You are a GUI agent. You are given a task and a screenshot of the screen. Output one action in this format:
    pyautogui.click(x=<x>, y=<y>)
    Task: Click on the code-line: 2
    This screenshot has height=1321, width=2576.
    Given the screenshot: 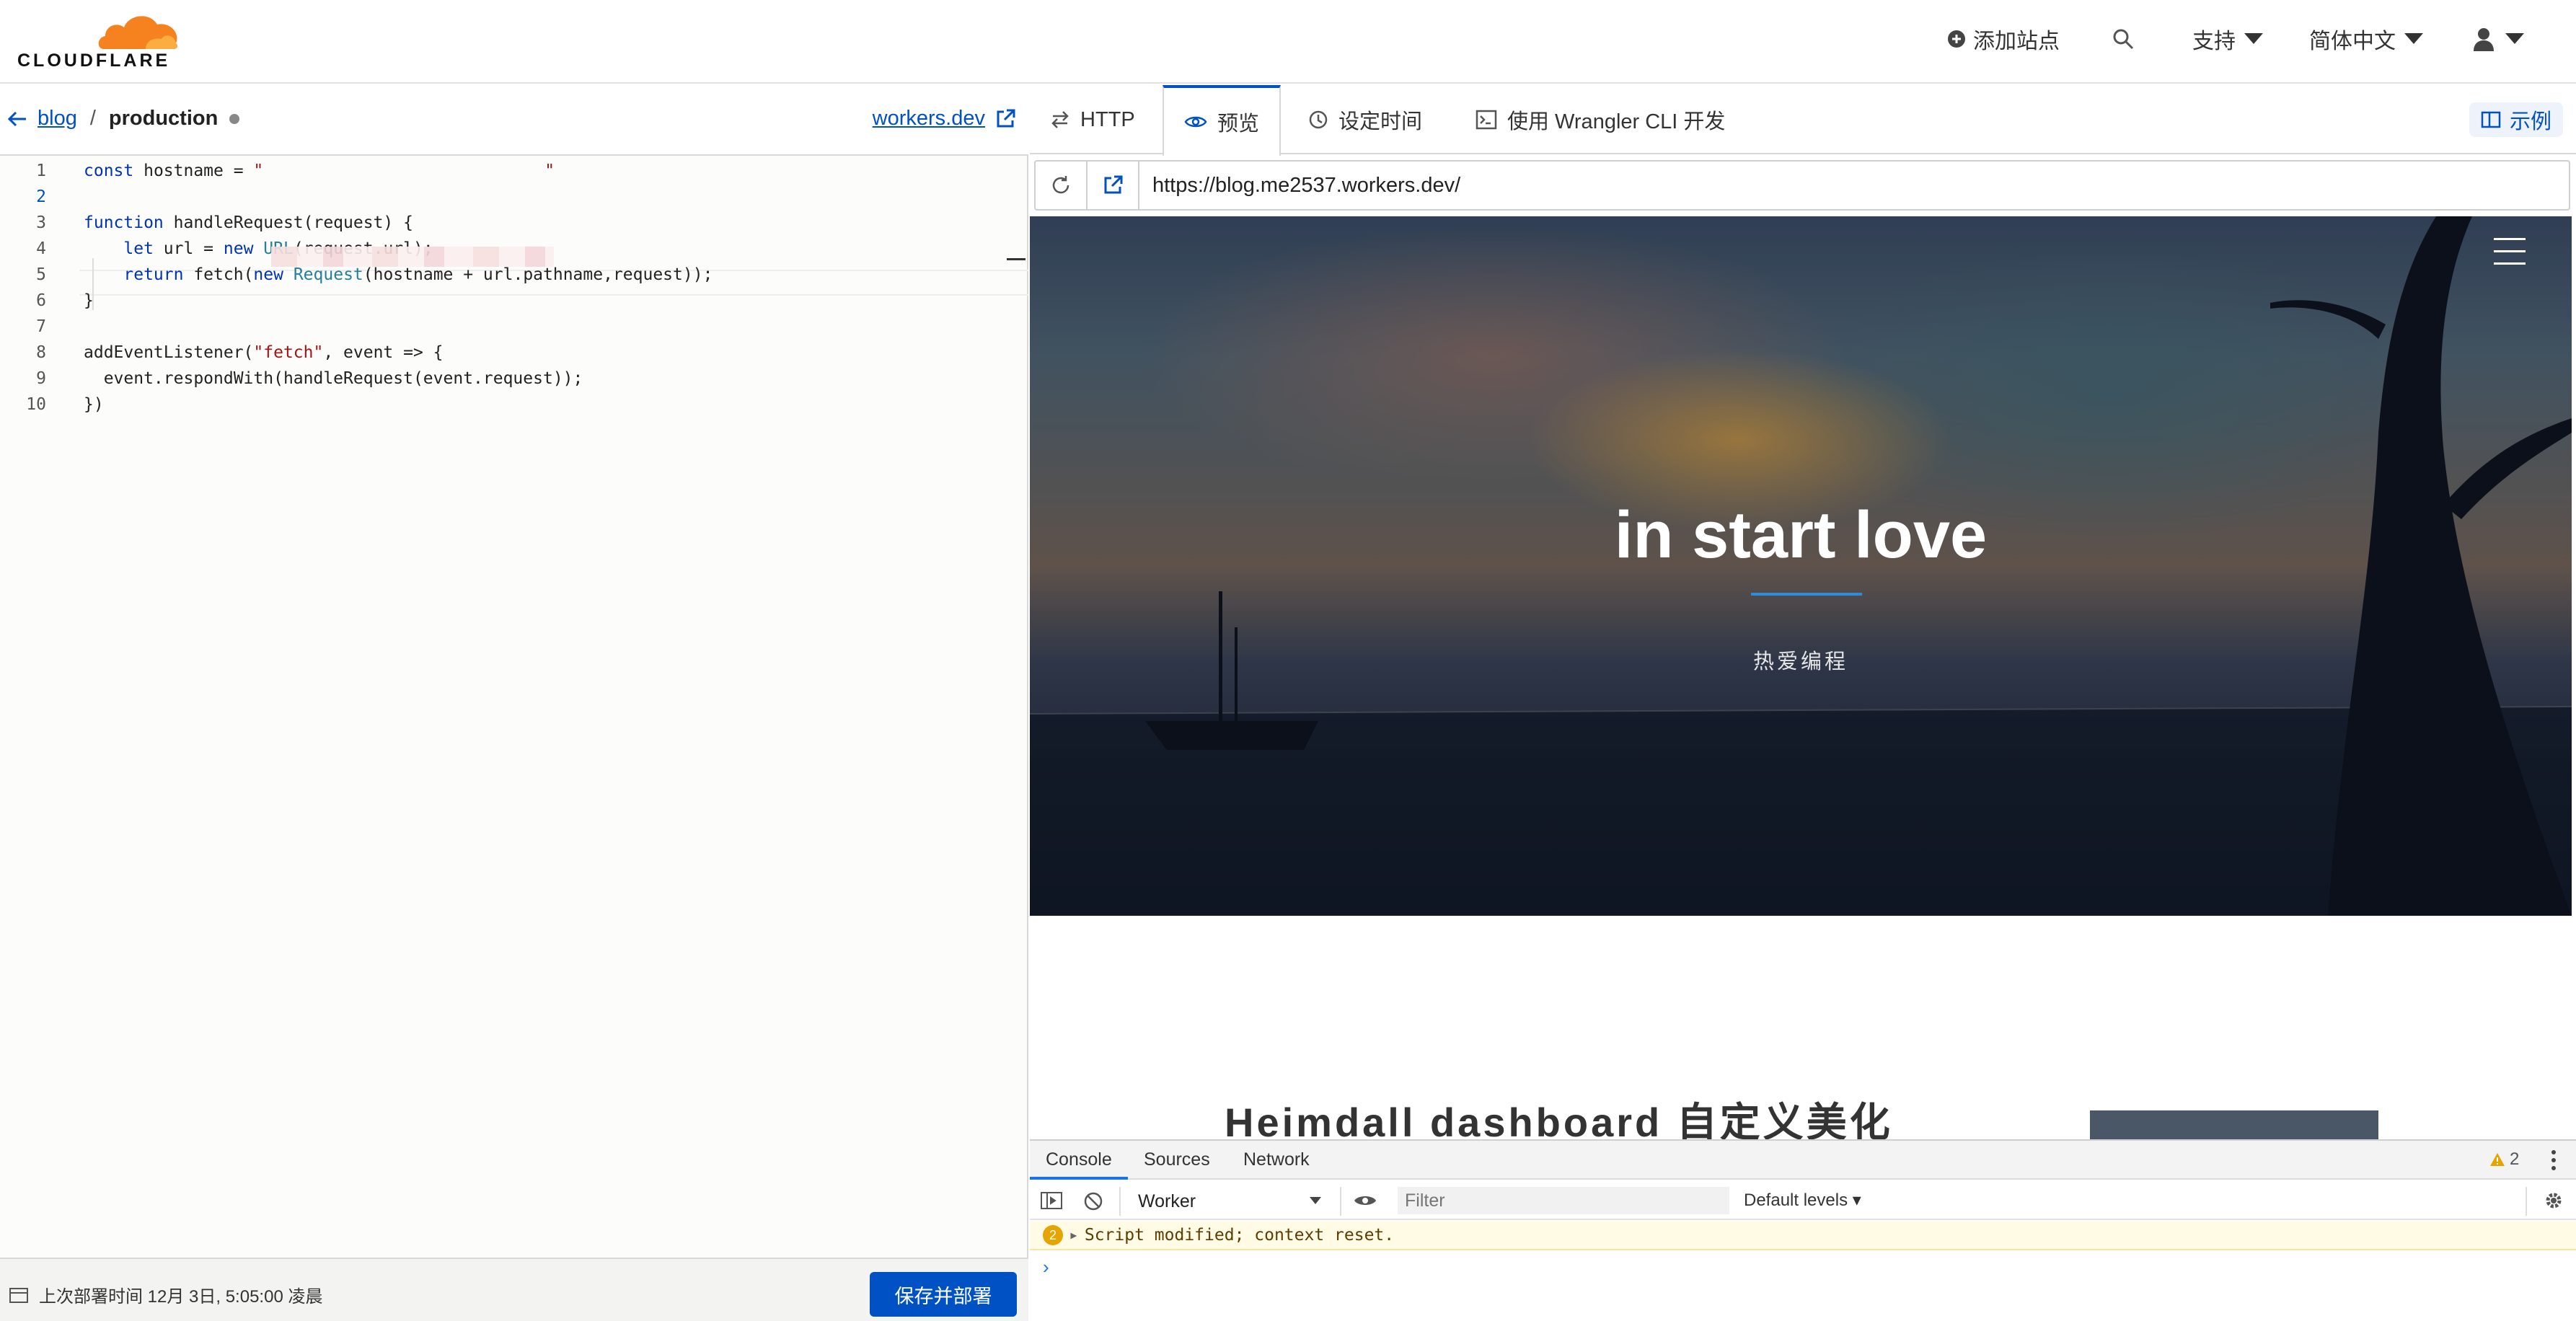 What is the action you would take?
    pyautogui.click(x=505, y=196)
    